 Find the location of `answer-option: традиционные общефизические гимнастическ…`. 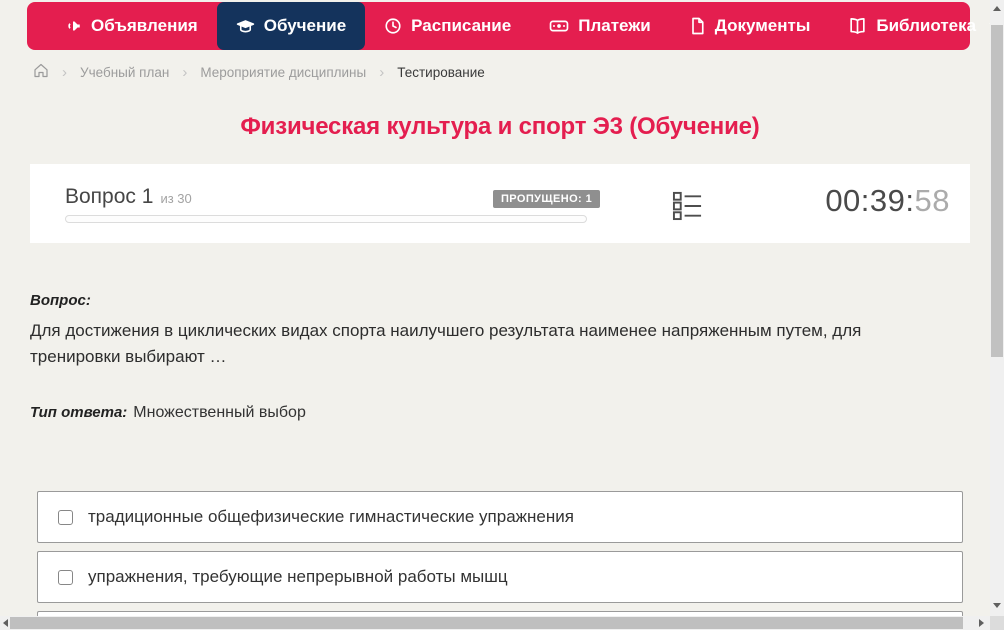

answer-option: традиционные общефизические гимнастическ… is located at coordinates (500, 517).